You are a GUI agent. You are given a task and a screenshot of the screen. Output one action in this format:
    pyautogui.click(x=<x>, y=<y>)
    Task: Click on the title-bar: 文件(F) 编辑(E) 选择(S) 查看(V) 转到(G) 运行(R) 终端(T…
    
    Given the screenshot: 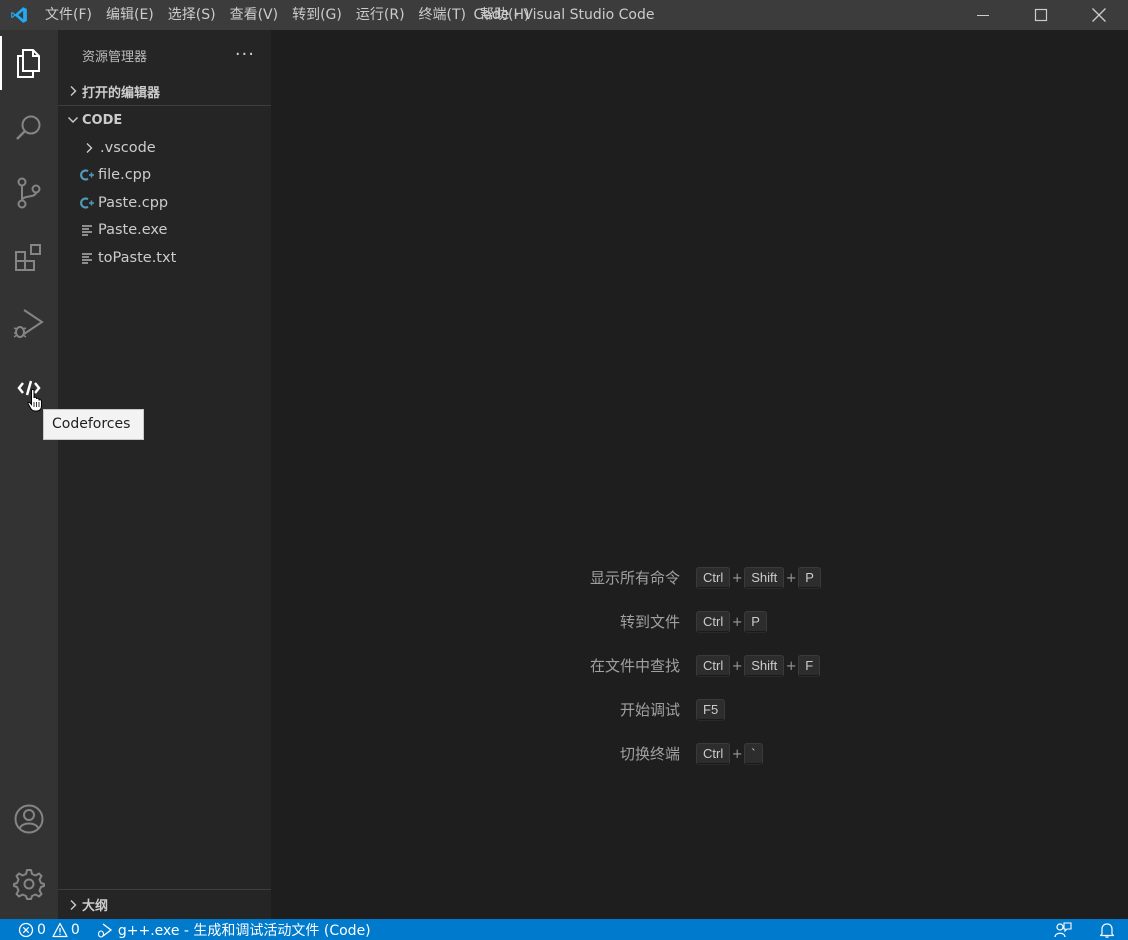 What is the action you would take?
    pyautogui.click(x=564, y=15)
    